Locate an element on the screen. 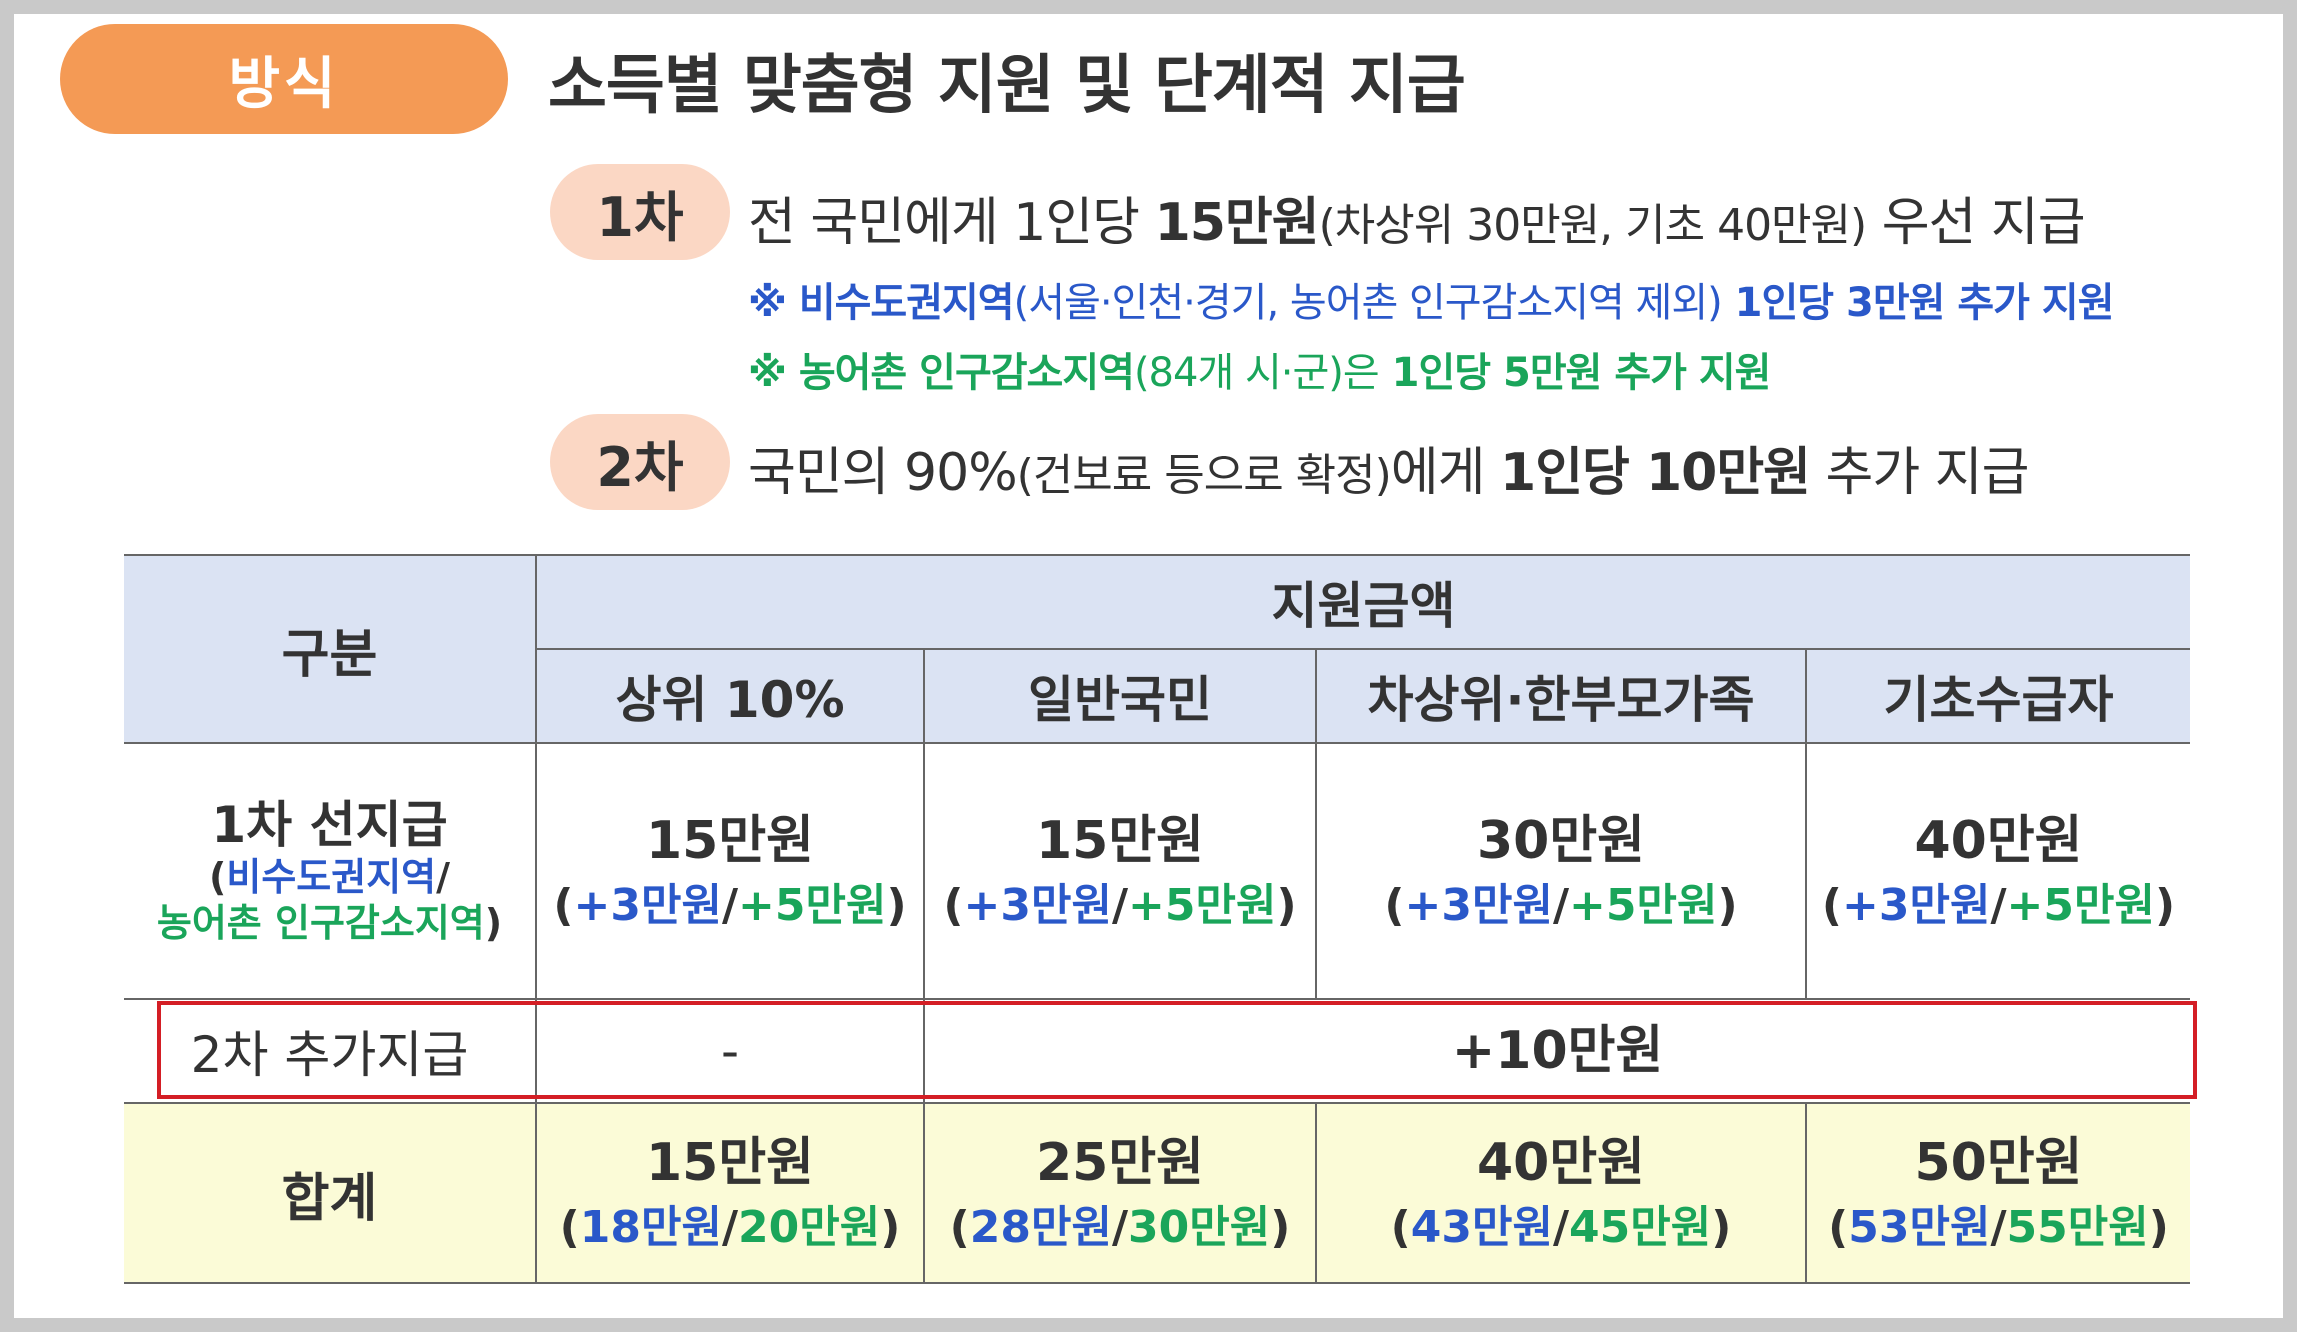 This screenshot has height=1332, width=2297. row1-paren-close: ) is located at coordinates (493, 923).